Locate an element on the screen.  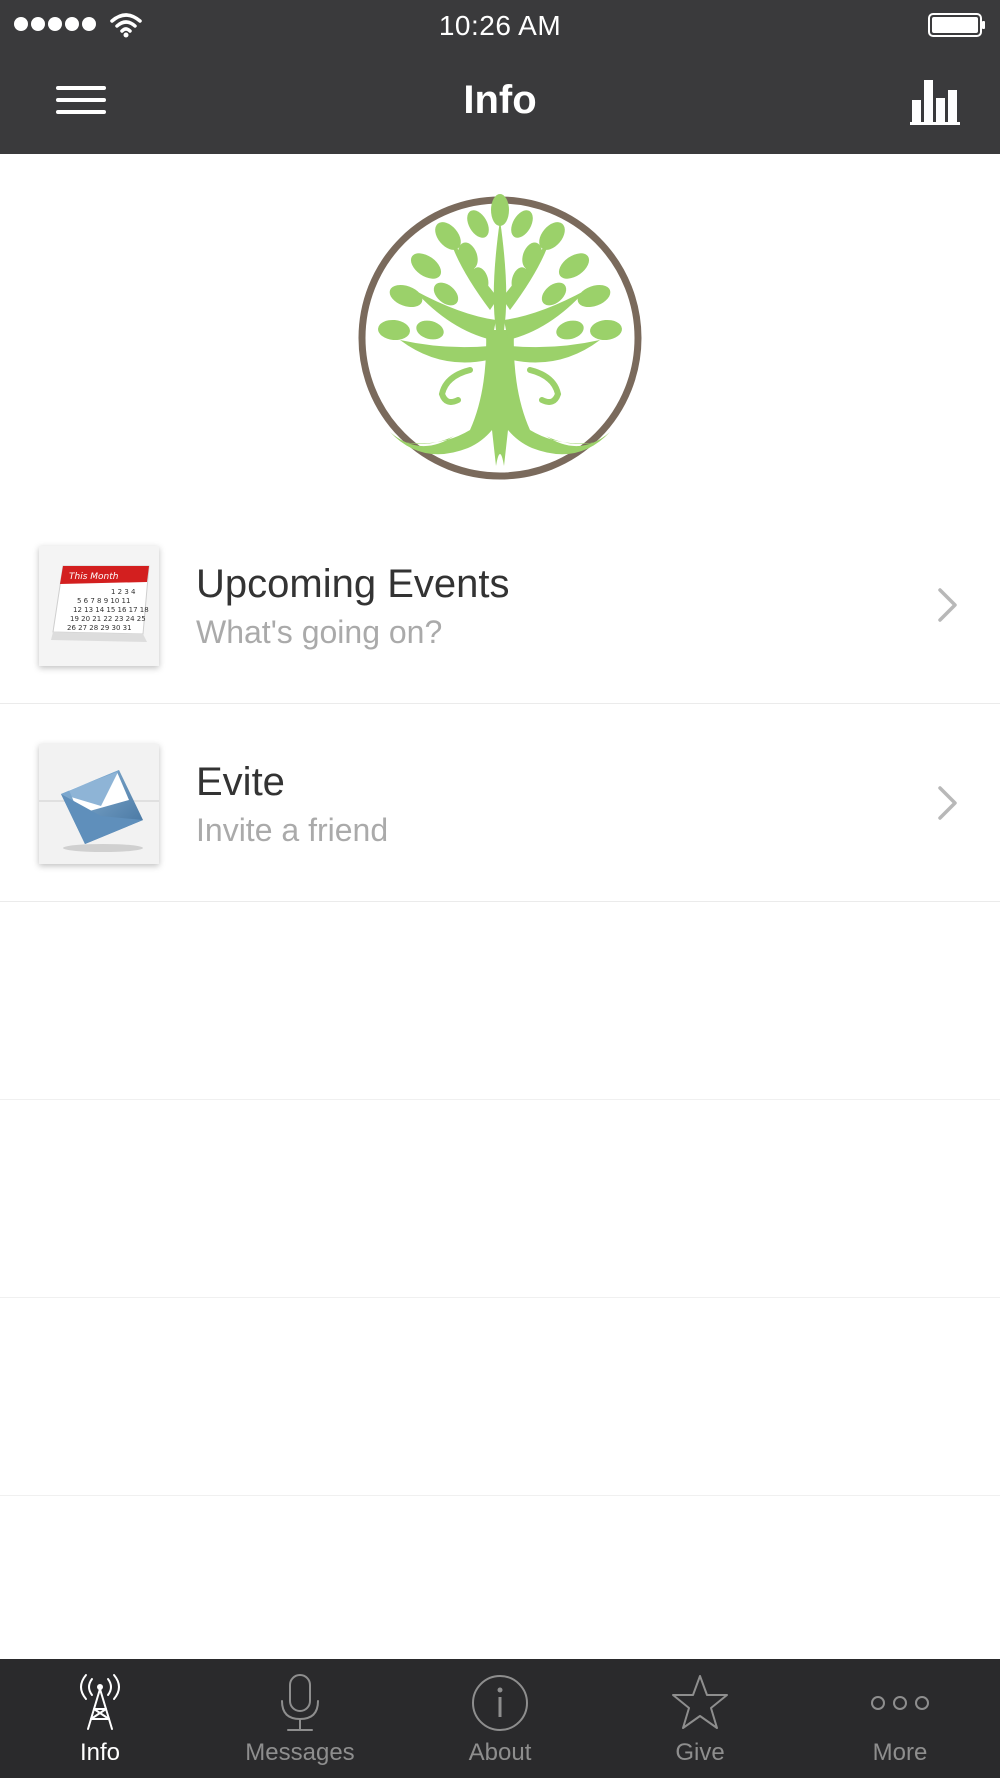
battery-icon is located at coordinates (956, 25).